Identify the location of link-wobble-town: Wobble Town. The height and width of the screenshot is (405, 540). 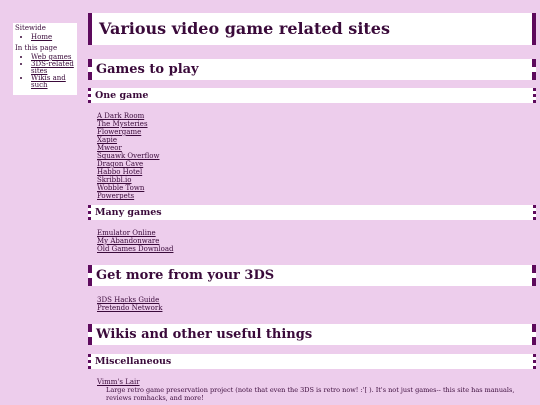
(128, 188).